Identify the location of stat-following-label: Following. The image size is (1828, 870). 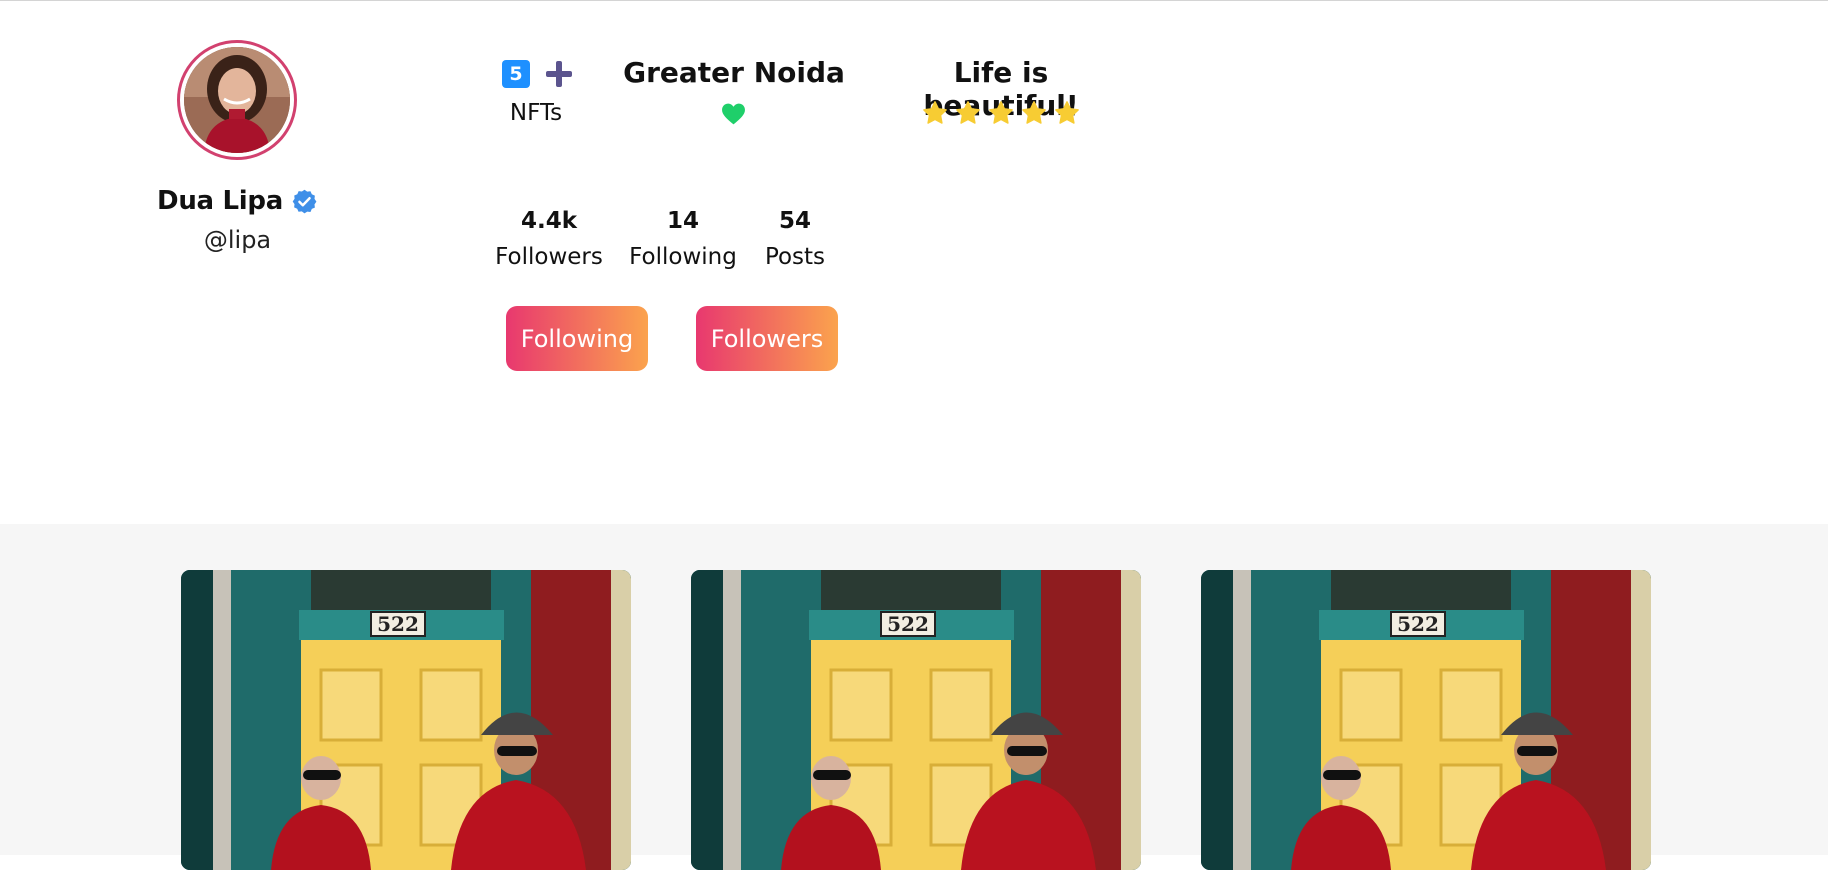
(683, 257).